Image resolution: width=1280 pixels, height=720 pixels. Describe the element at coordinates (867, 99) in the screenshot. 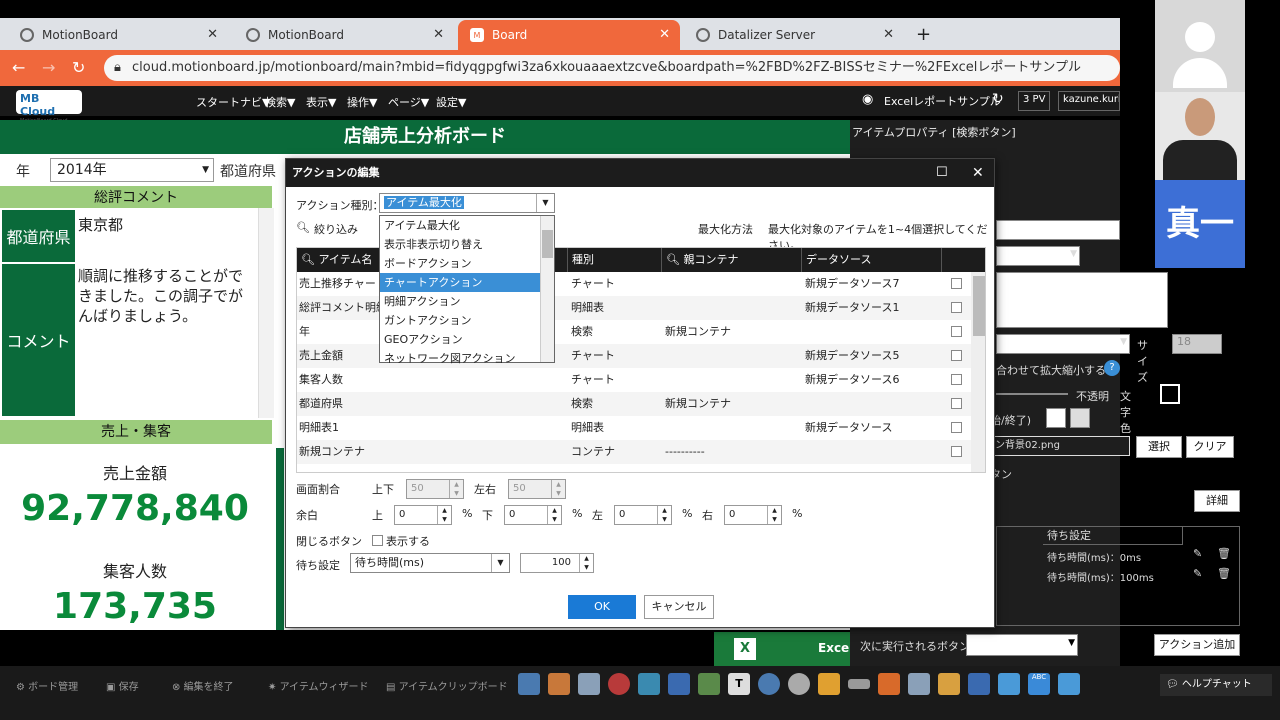

I see `chat-icon: ◉` at that location.